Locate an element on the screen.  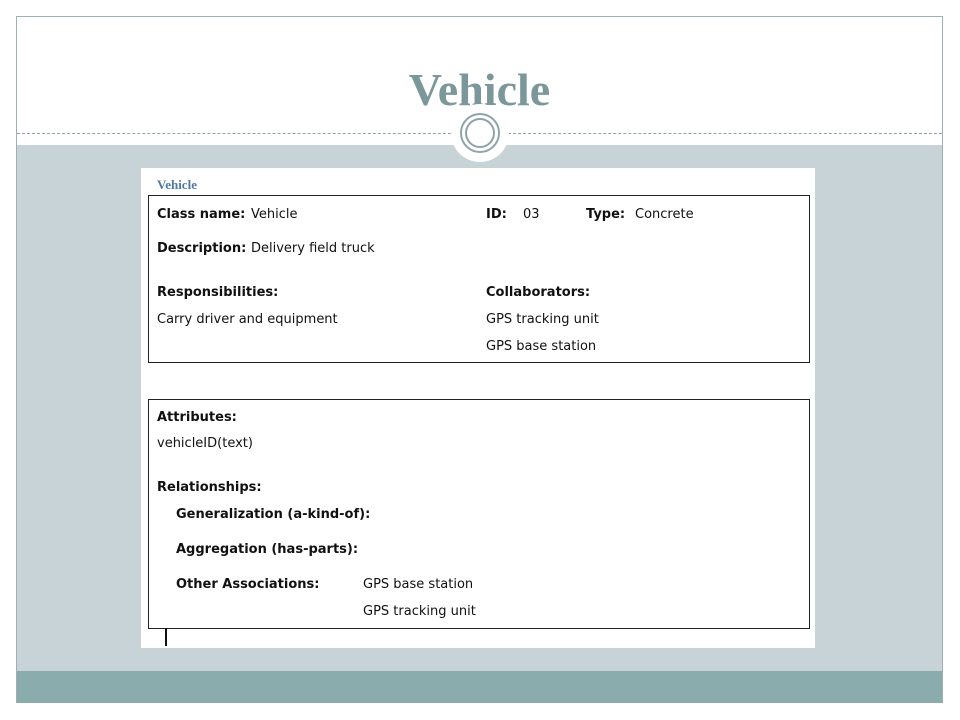
card-heading: Vehicle is located at coordinates (177, 184).